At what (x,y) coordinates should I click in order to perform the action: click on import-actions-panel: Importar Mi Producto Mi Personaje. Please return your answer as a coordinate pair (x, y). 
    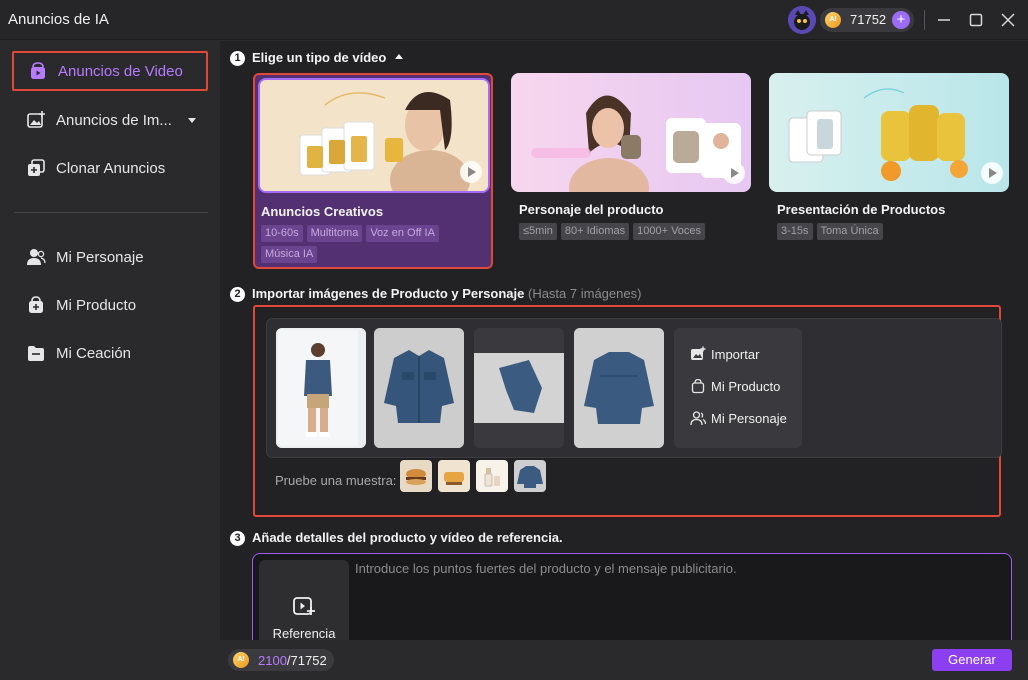
    Looking at the image, I should click on (738, 388).